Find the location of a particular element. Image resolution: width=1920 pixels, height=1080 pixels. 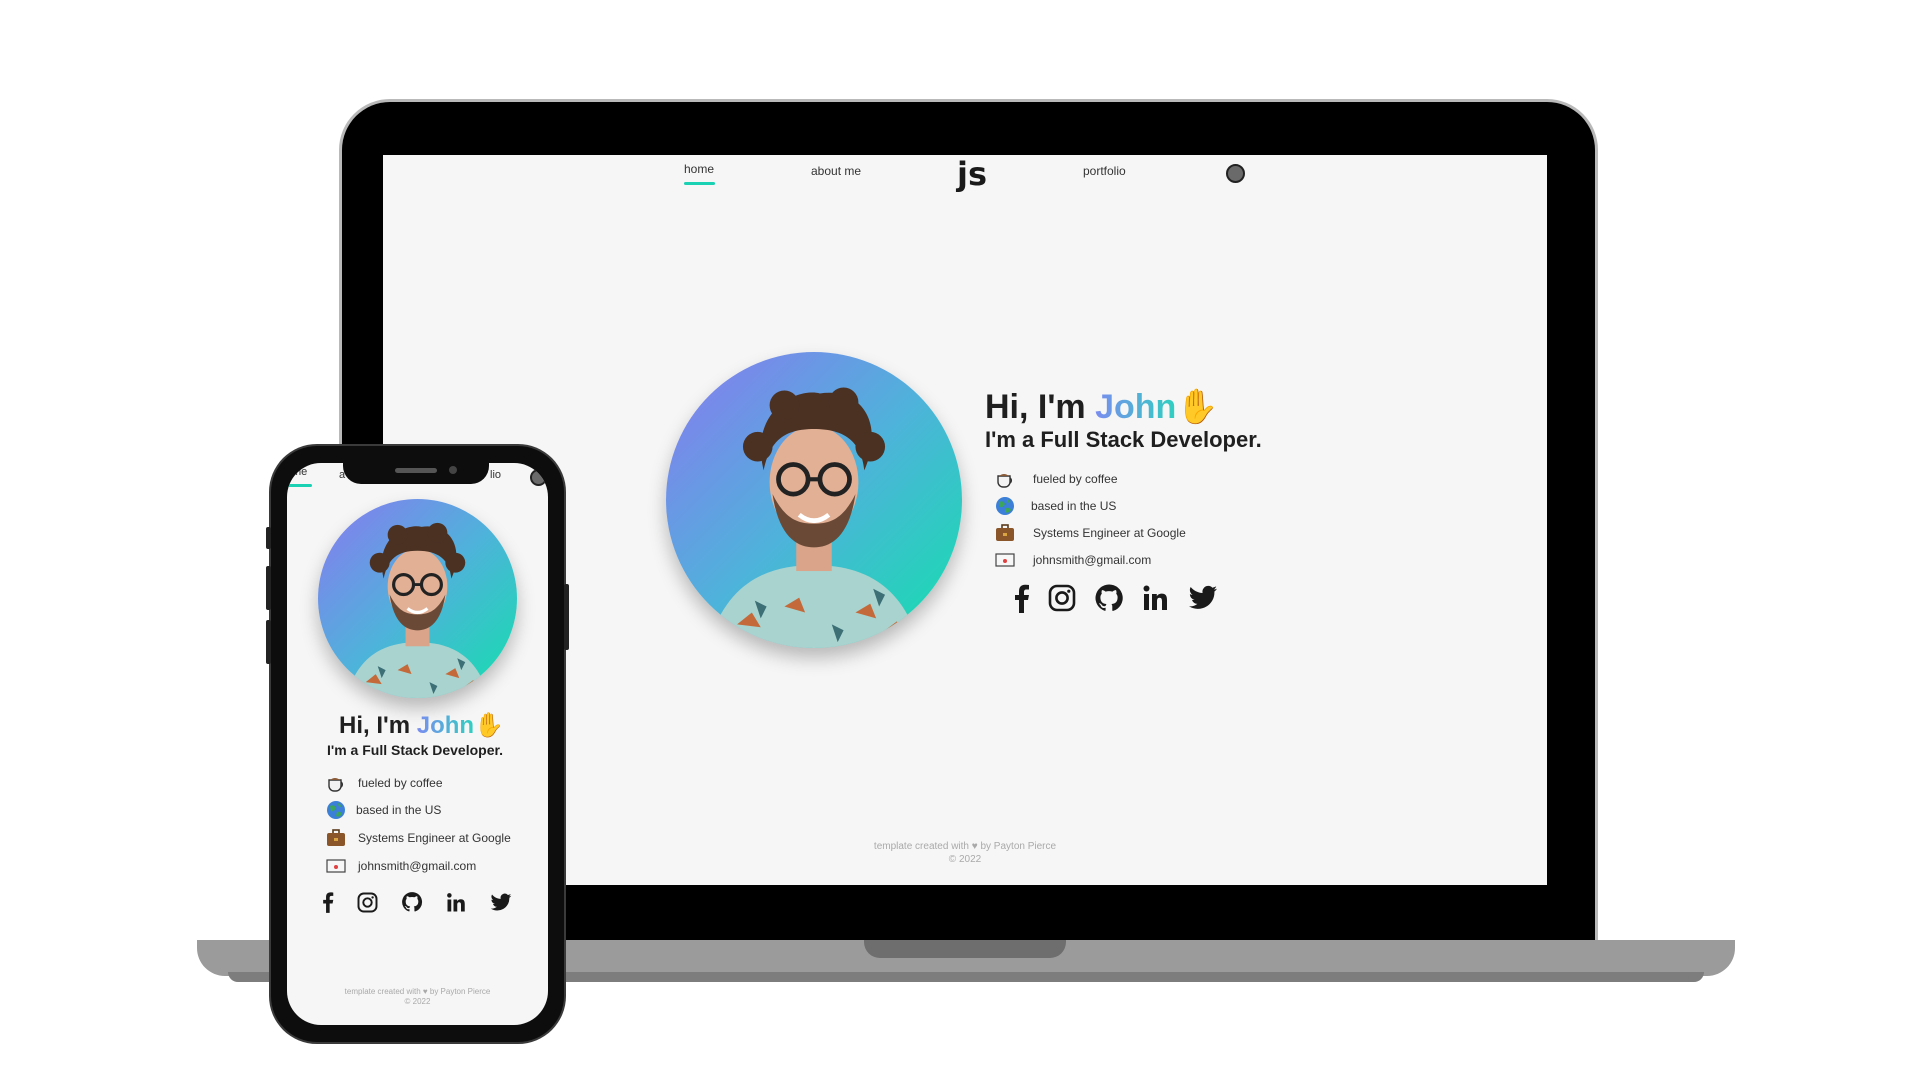

phone-nav-portfolio: lio is located at coordinates (495, 475).